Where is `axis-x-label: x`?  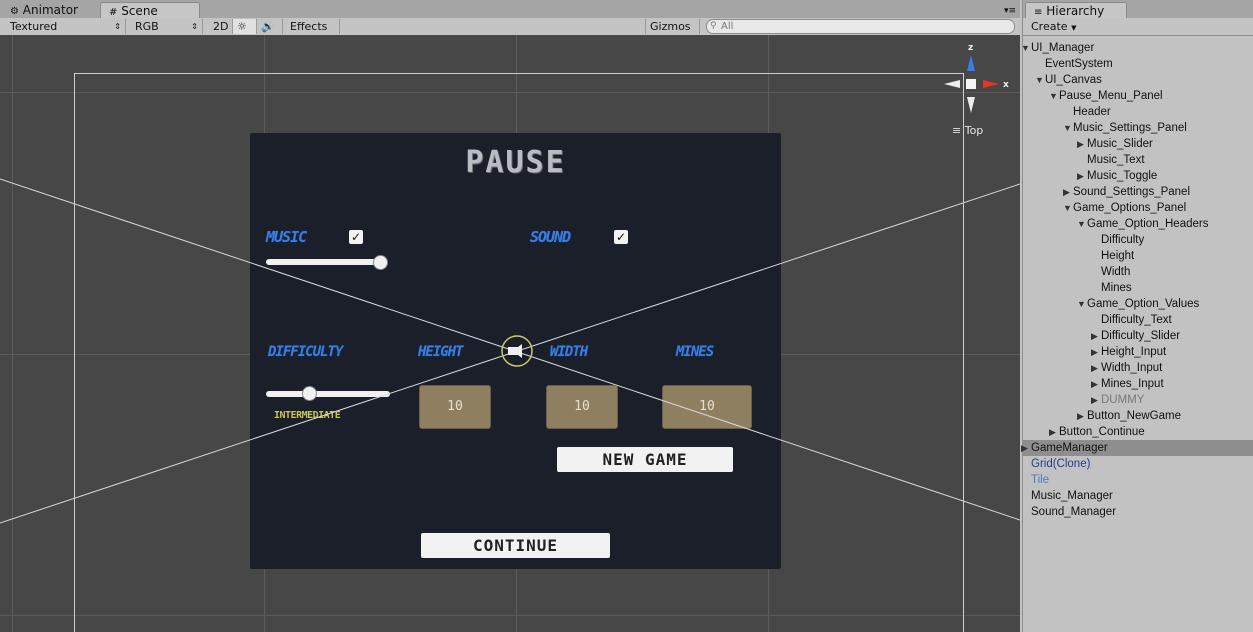
axis-x-label: x is located at coordinates (1006, 85).